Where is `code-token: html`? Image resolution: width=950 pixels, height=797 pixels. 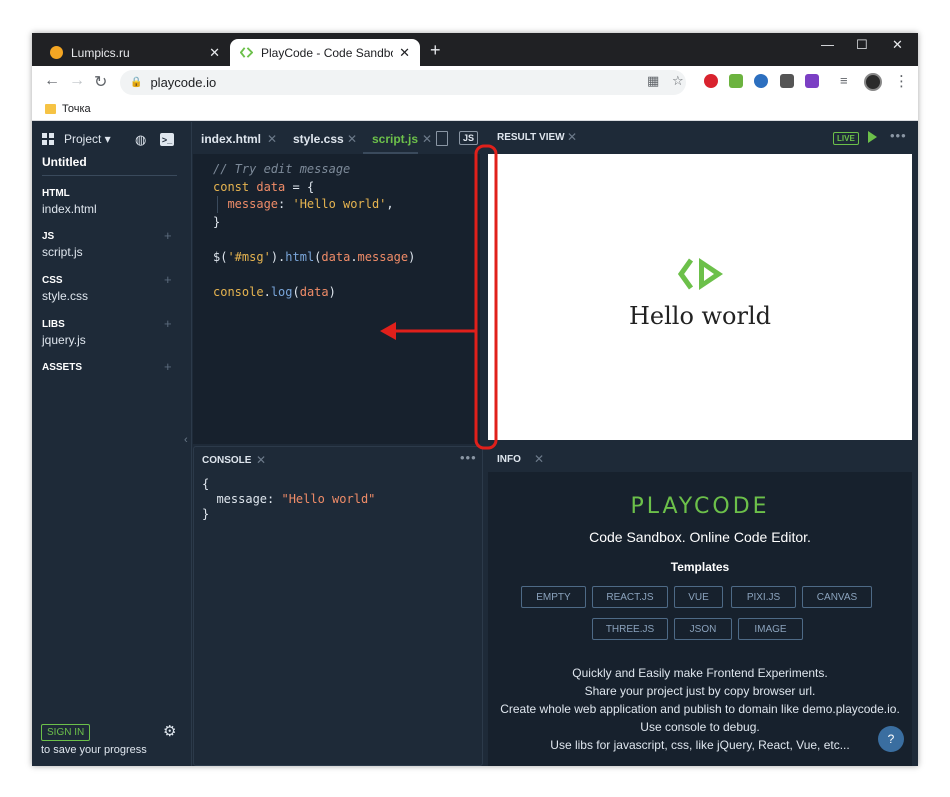
code-token: html is located at coordinates (300, 256).